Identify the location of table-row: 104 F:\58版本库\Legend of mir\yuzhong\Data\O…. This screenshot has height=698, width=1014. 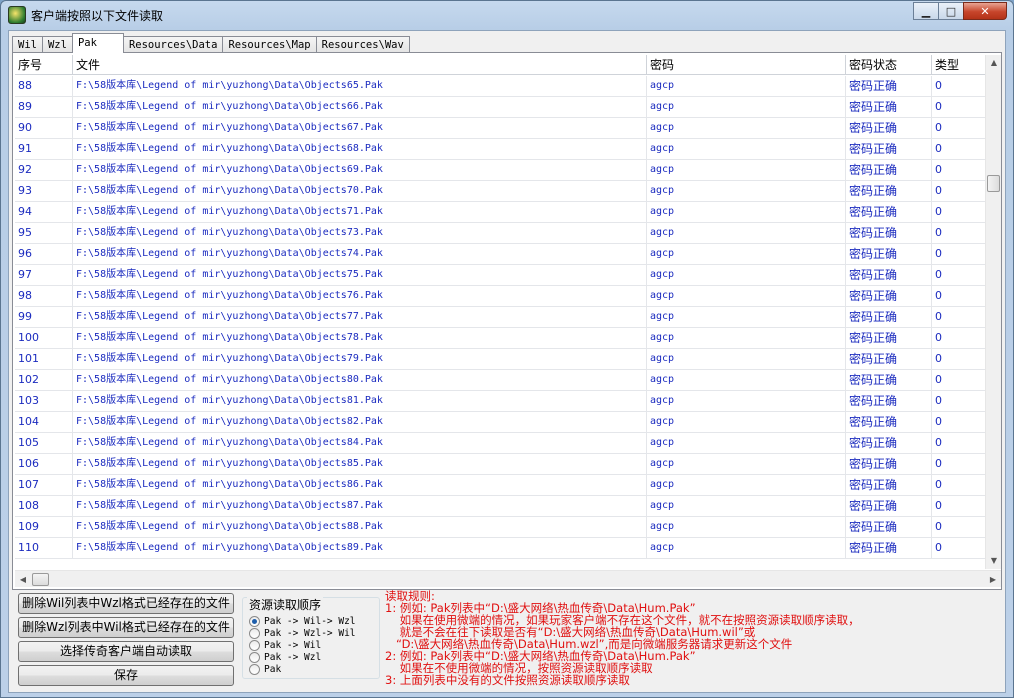
(502, 422).